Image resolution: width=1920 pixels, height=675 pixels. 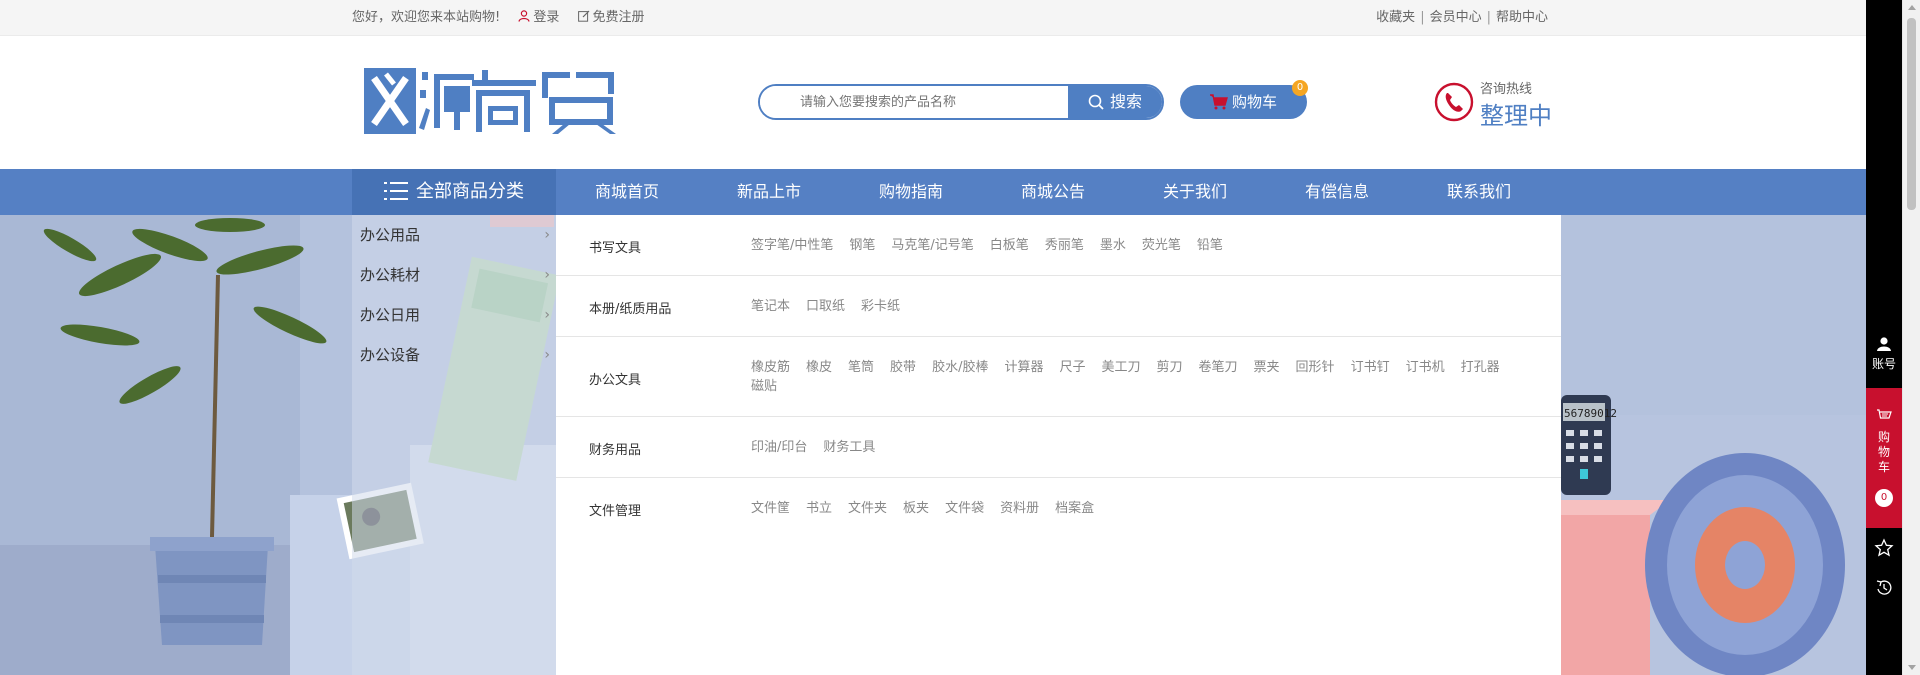 I want to click on category-link: 计算器, so click(x=1023, y=367).